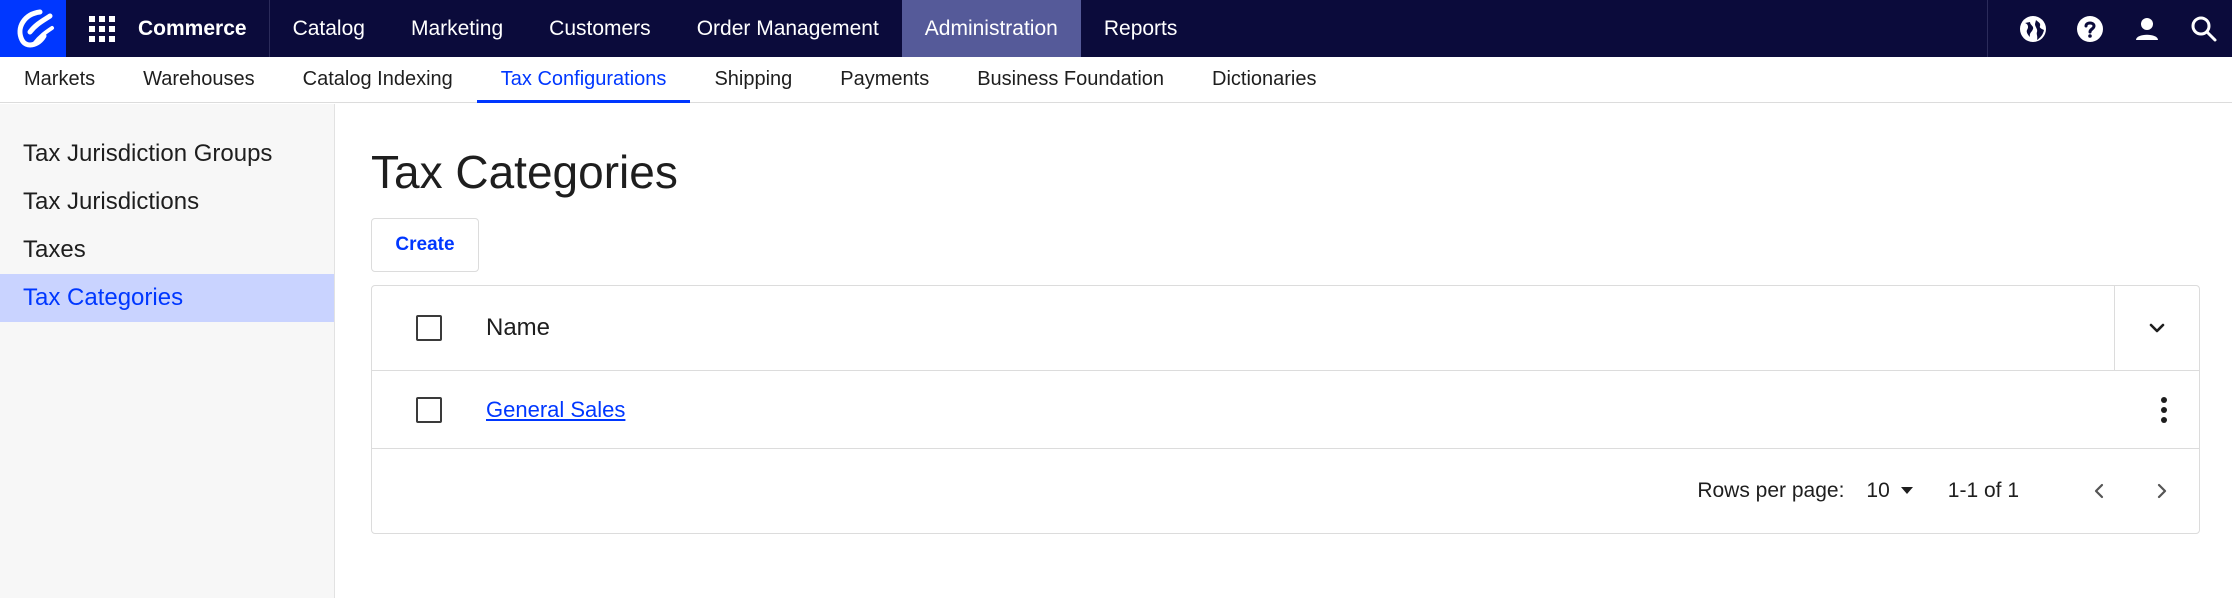 The height and width of the screenshot is (598, 2232). Describe the element at coordinates (583, 79) in the screenshot. I see `tab-tax-configurations: Tax Configurations` at that location.